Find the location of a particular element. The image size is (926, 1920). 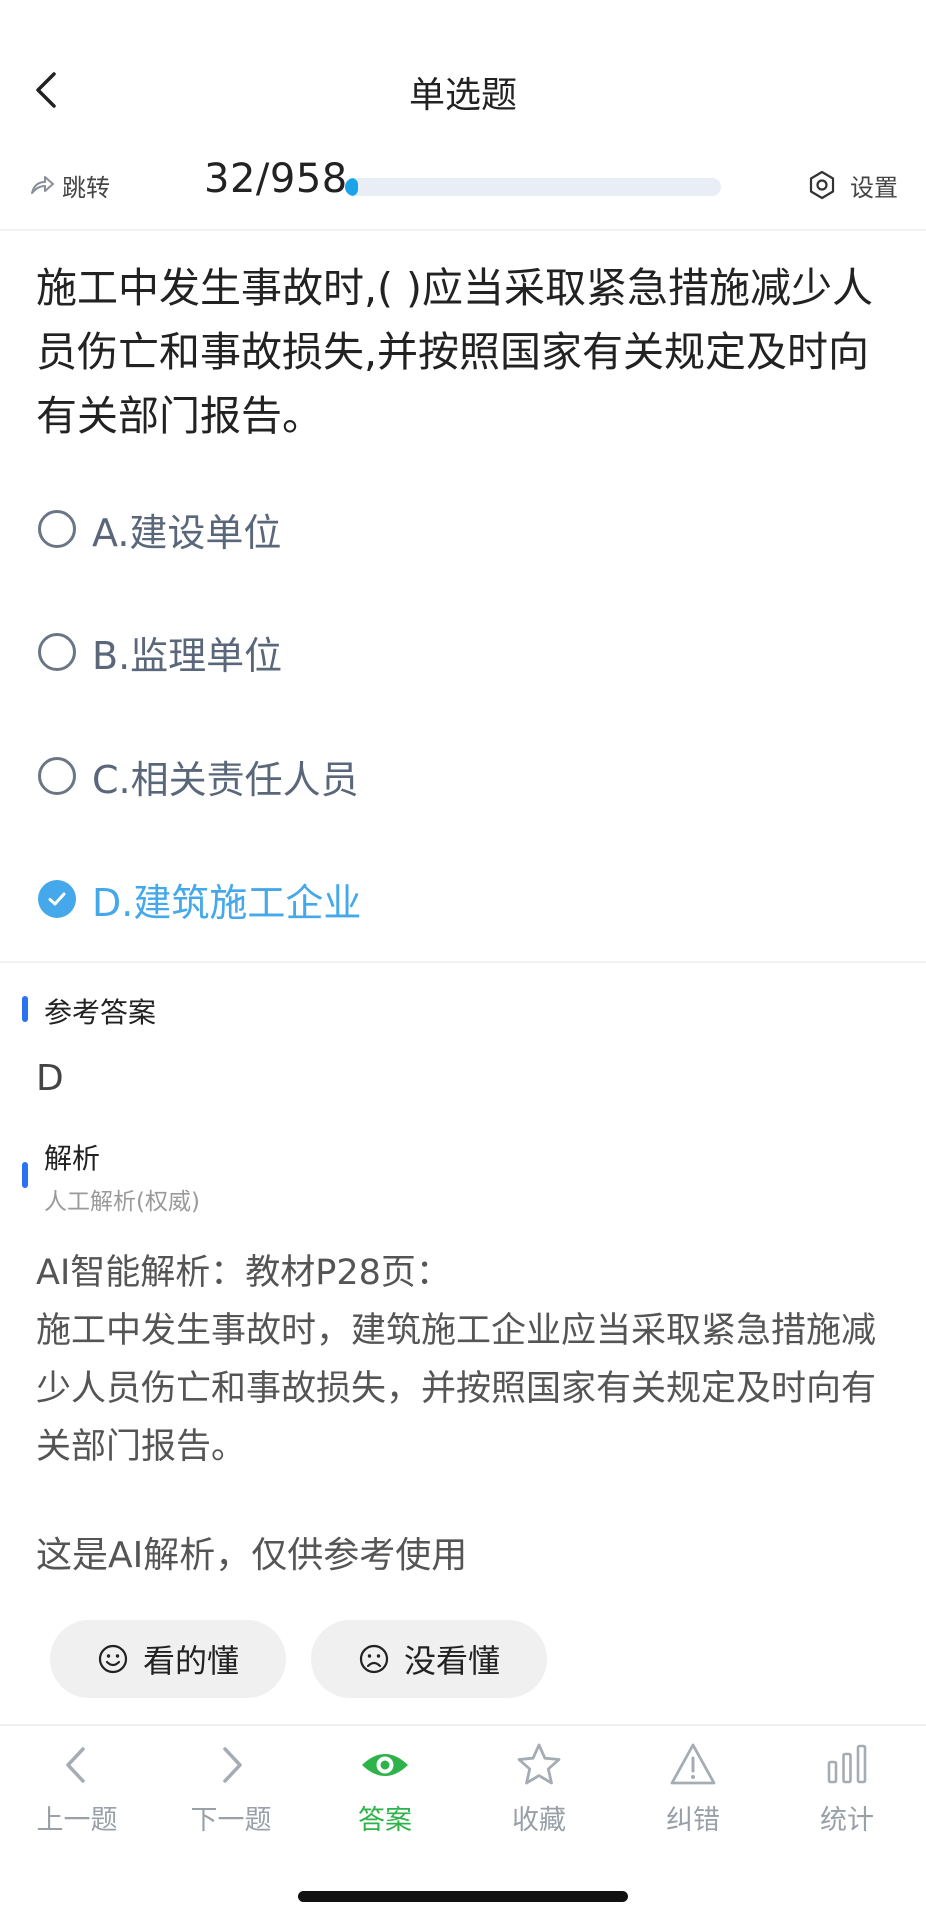

eye-icon is located at coordinates (385, 1765).